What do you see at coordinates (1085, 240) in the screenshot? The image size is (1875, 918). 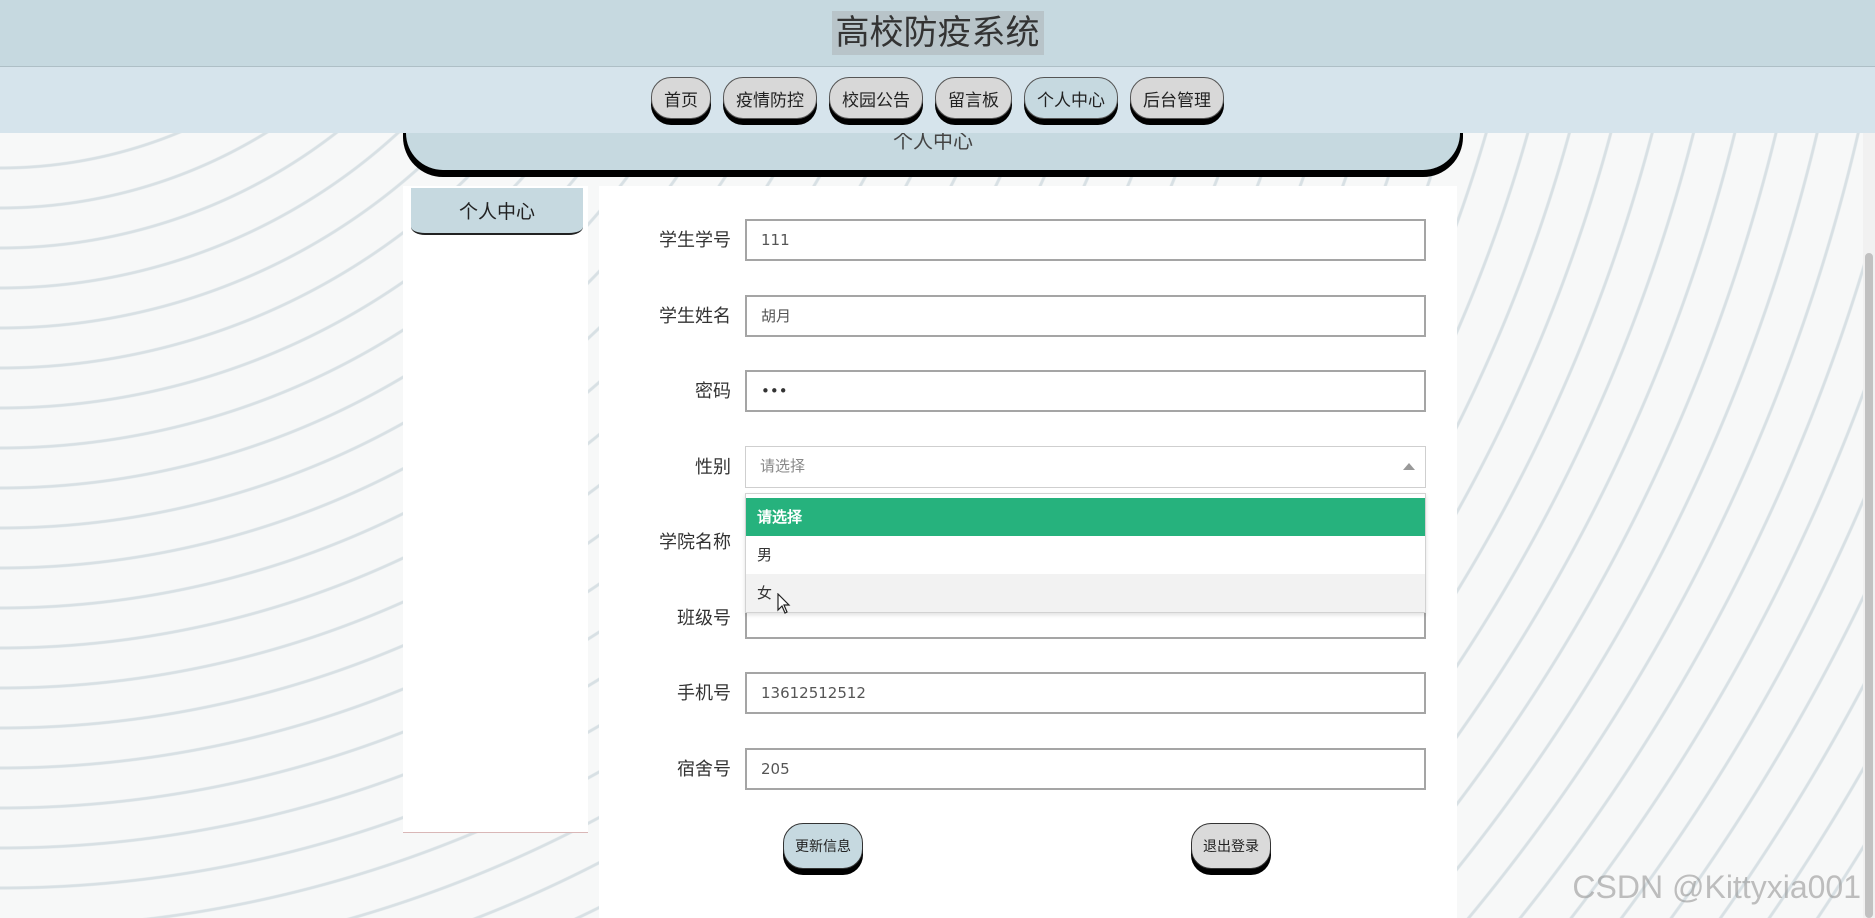 I see `student-id-input: 111` at bounding box center [1085, 240].